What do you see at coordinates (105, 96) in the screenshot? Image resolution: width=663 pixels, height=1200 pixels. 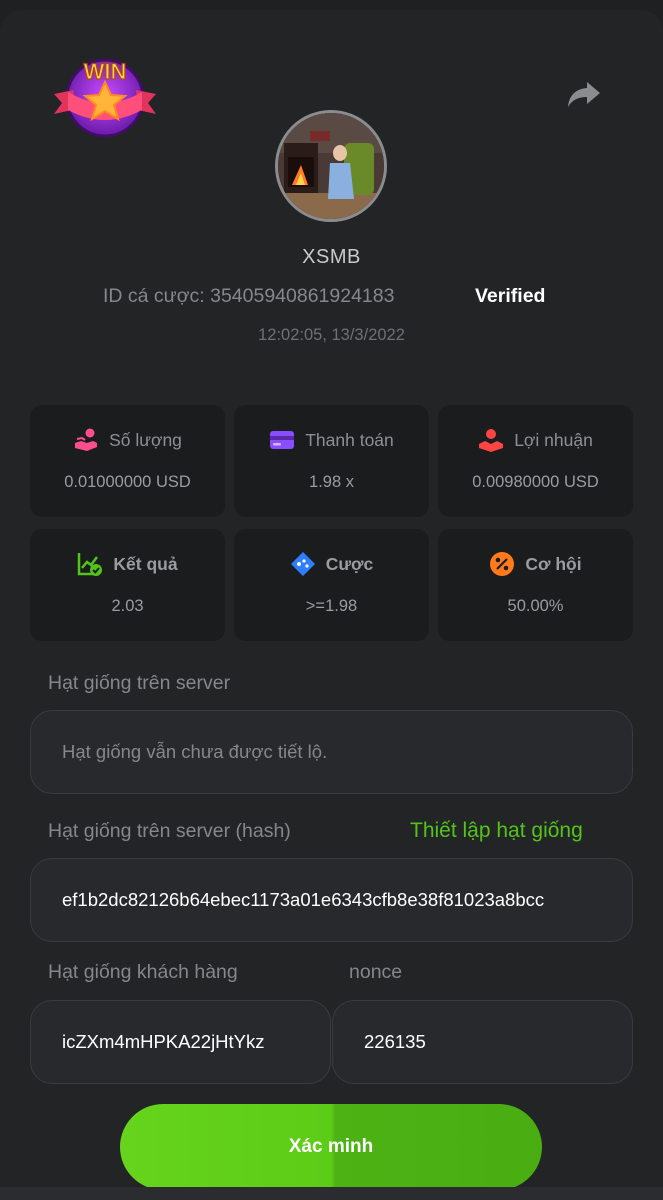 I see `win-logo: WIN` at bounding box center [105, 96].